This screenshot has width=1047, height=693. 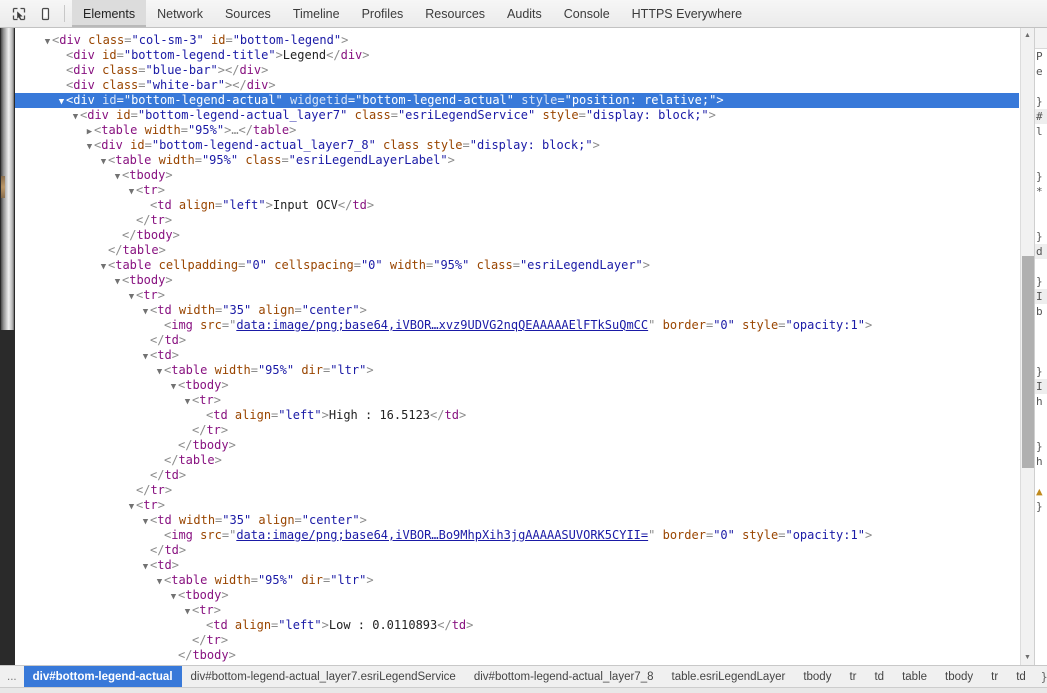 I want to click on token-val: "bottom-legend-actual", so click(x=435, y=100).